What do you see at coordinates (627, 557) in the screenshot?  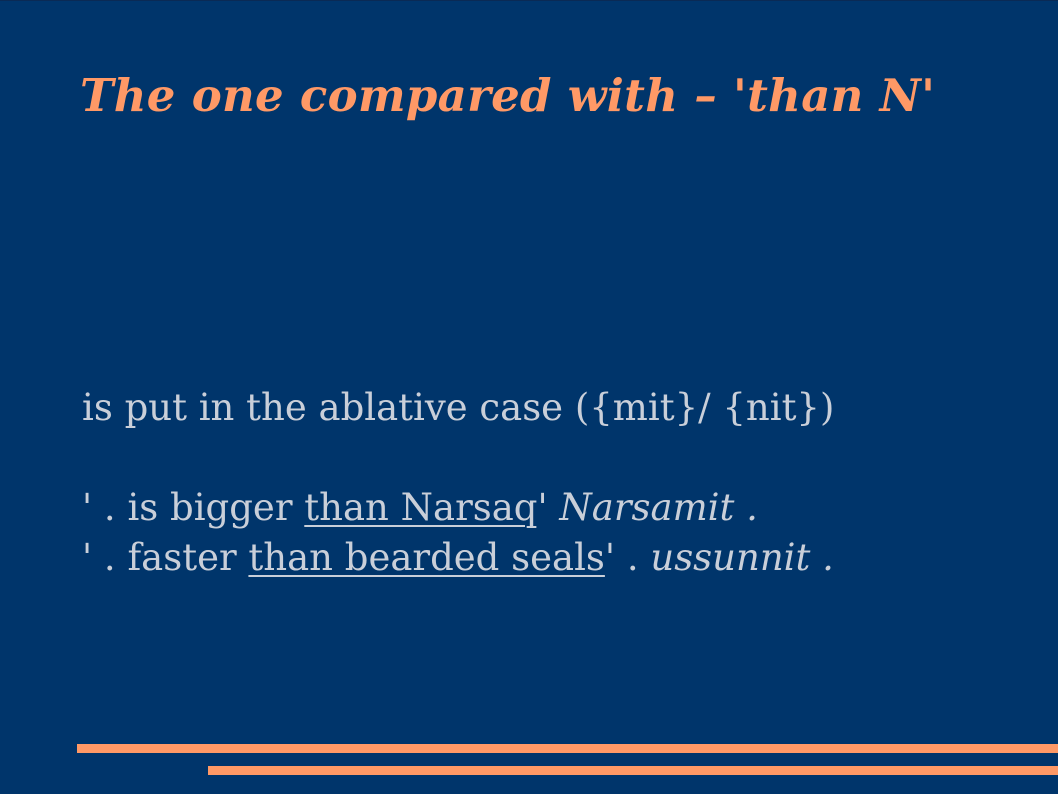 I see `example-2-middle: ' .` at bounding box center [627, 557].